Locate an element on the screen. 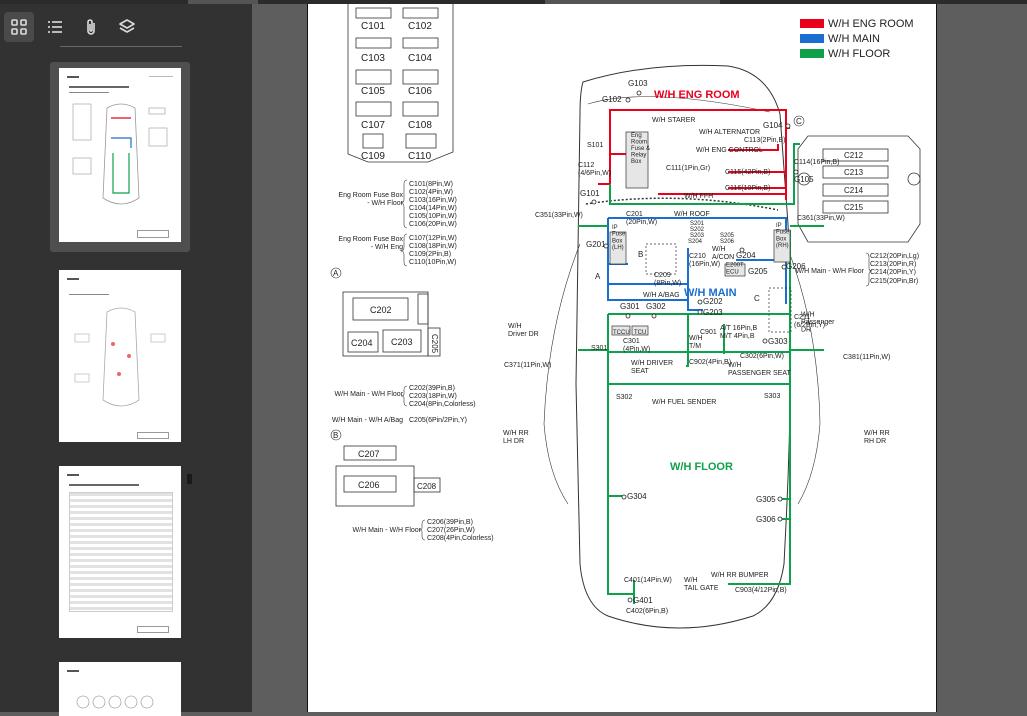 This screenshot has height=716, width=1027. svg-text: C351(33Pin,W) is located at coordinates (559, 215).